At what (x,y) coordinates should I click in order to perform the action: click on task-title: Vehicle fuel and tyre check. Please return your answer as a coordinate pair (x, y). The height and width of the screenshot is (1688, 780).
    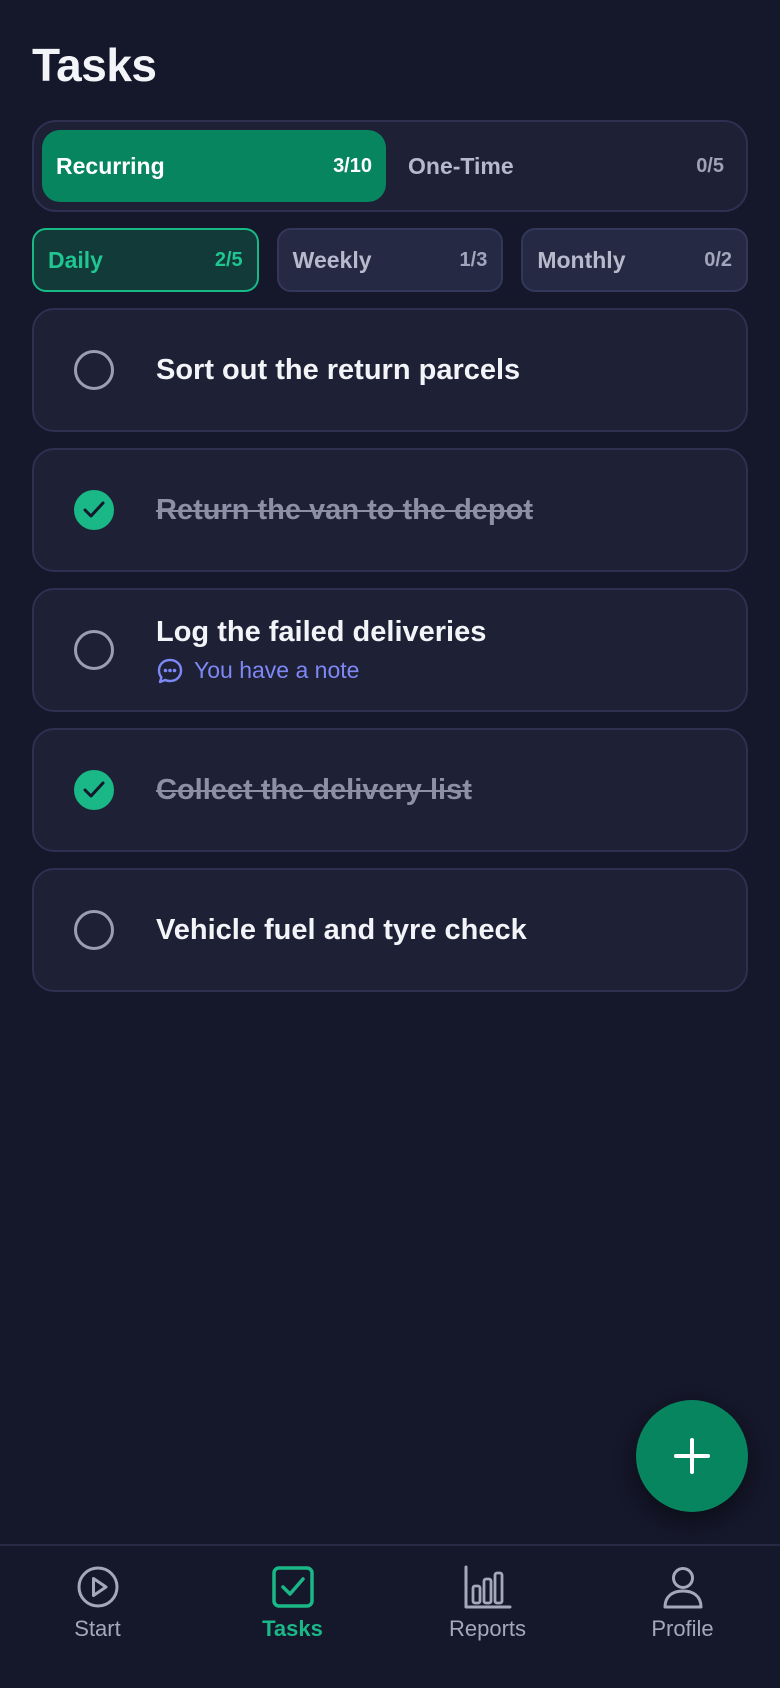
    Looking at the image, I should click on (341, 929).